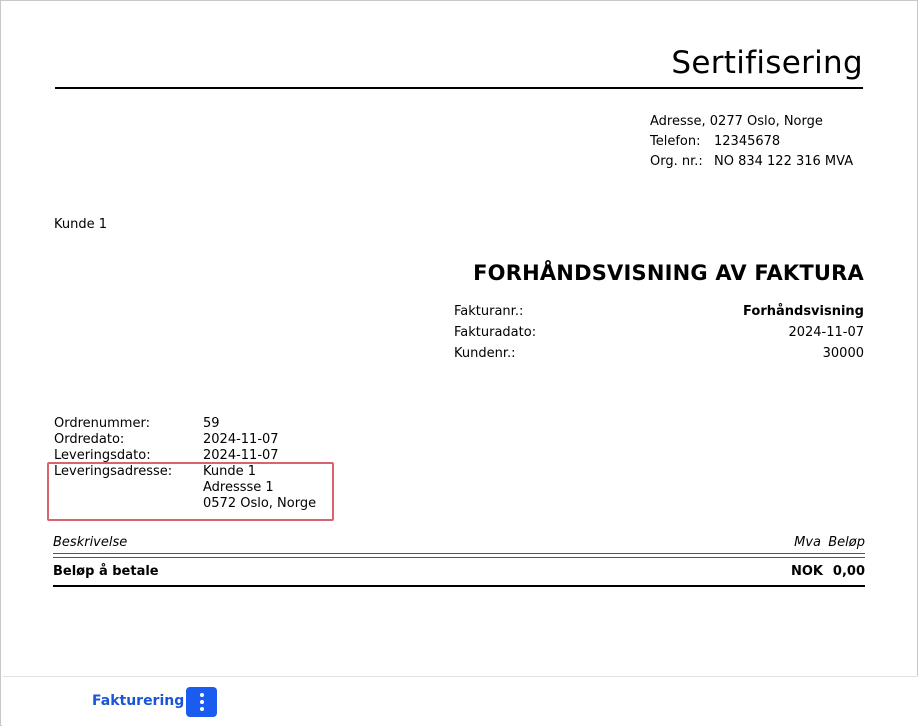 This screenshot has height=727, width=918. What do you see at coordinates (211, 423) in the screenshot?
I see `order-number-value: 59` at bounding box center [211, 423].